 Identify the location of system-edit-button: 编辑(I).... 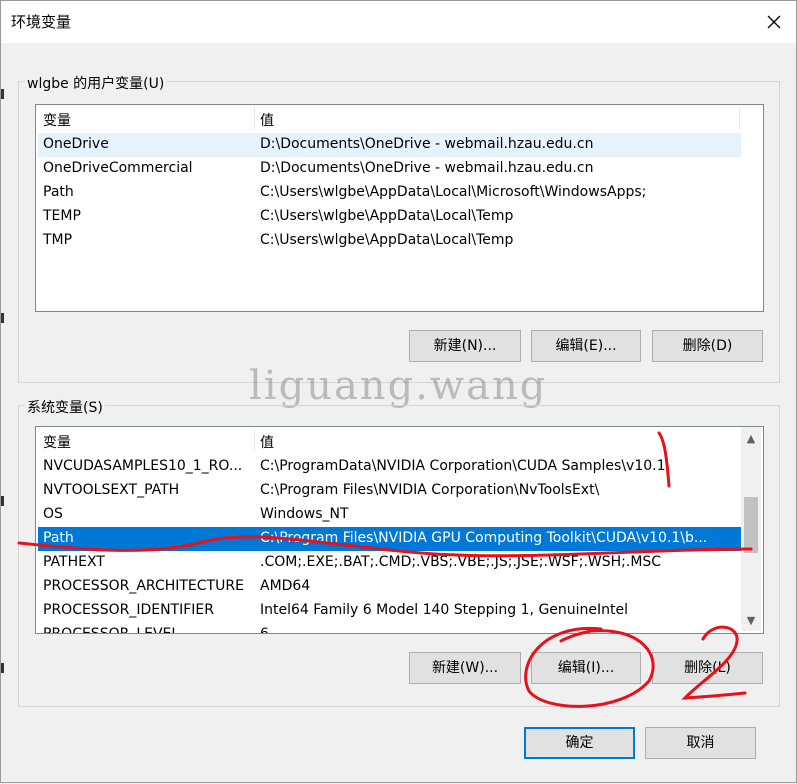
(586, 668).